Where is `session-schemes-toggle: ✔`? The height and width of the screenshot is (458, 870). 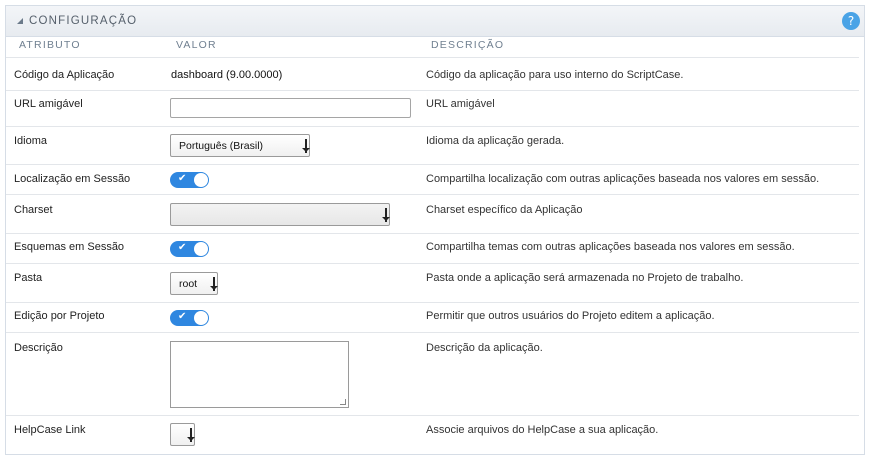 session-schemes-toggle: ✔ is located at coordinates (189, 249).